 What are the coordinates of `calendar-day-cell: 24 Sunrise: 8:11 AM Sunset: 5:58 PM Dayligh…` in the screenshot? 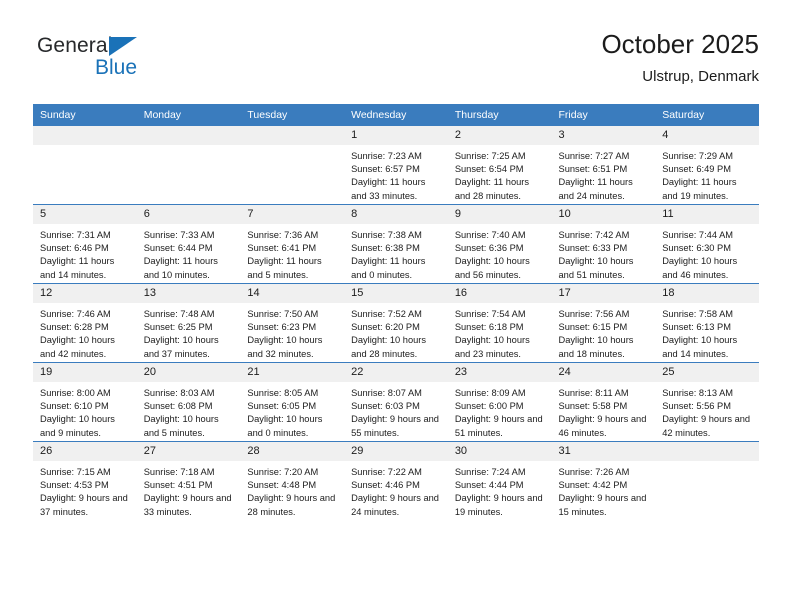 It's located at (603, 402).